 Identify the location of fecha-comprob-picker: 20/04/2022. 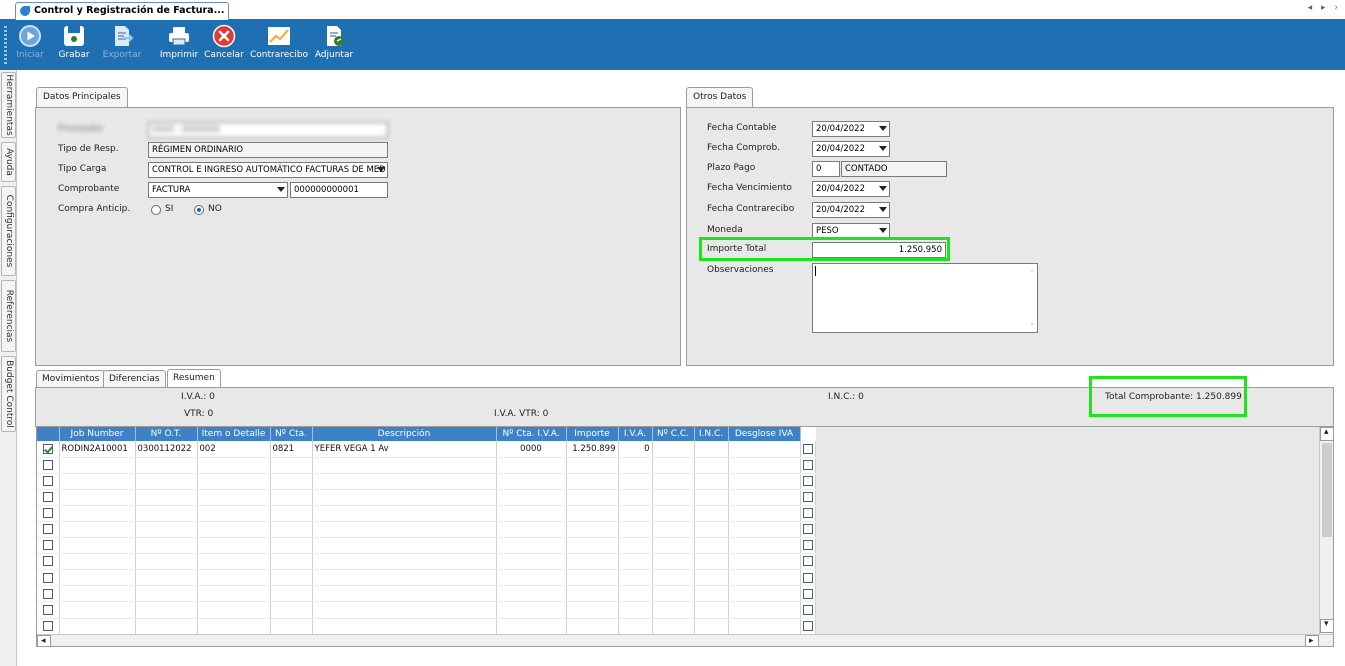
(851, 149).